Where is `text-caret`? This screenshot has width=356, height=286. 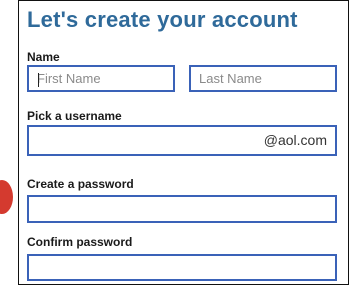
text-caret is located at coordinates (38, 80).